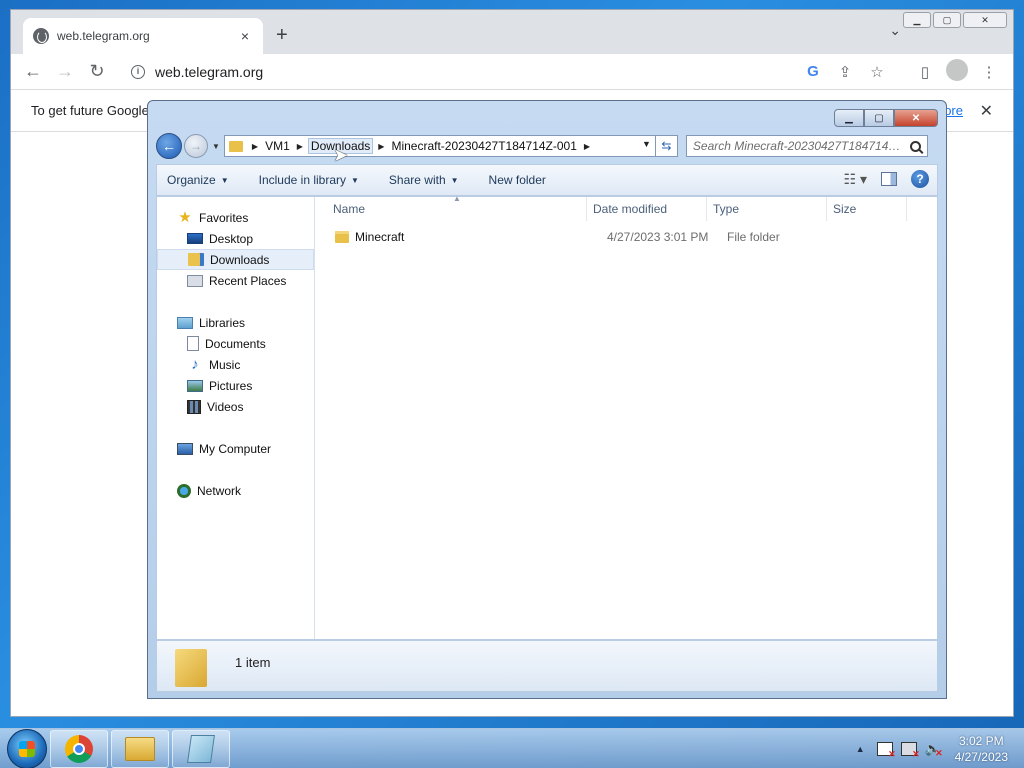 The image size is (1024, 768). Describe the element at coordinates (451, 209) in the screenshot. I see `column-name: Name` at that location.